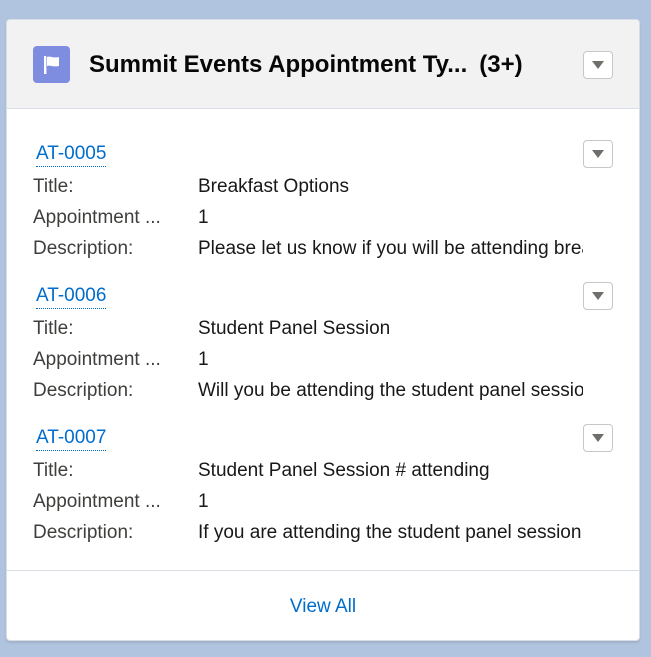 The width and height of the screenshot is (651, 657). What do you see at coordinates (71, 296) in the screenshot?
I see `record-link: AT-0006` at bounding box center [71, 296].